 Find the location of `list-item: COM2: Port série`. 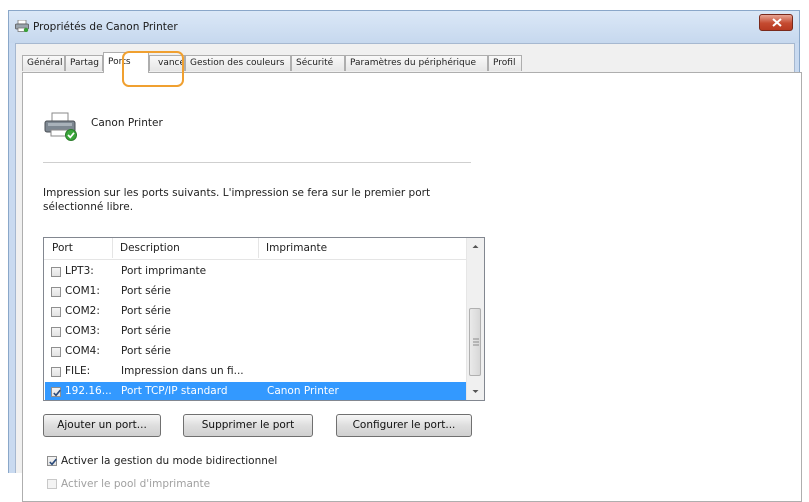

list-item: COM2: Port série is located at coordinates (256, 312).